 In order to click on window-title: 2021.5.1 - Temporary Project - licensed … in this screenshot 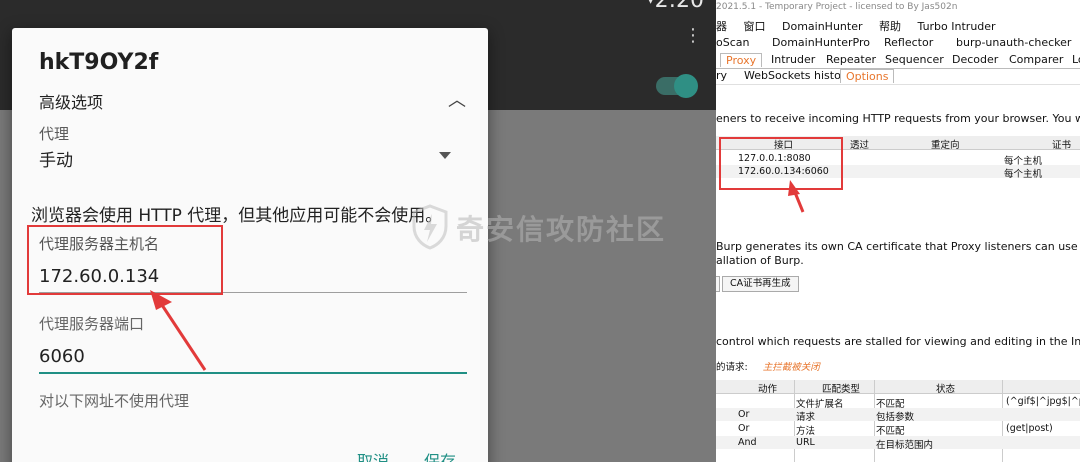, I will do `click(837, 7)`.